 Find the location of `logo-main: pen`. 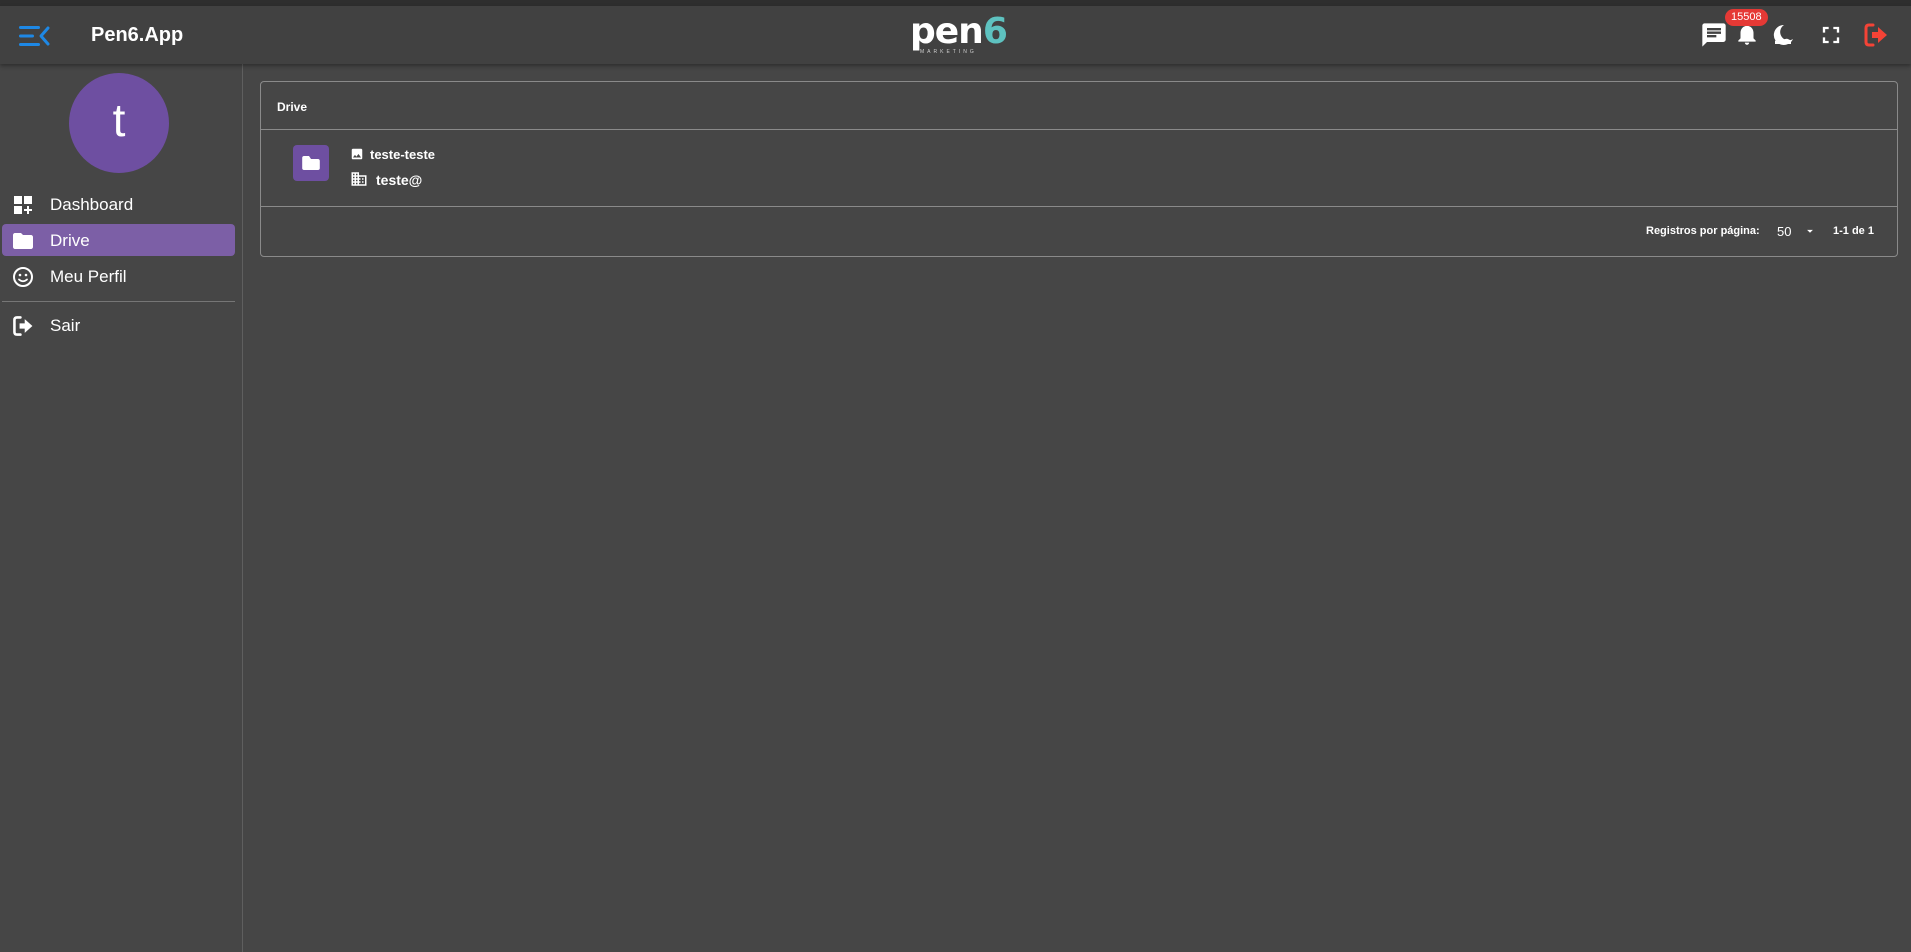

logo-main: pen is located at coordinates (947, 31).